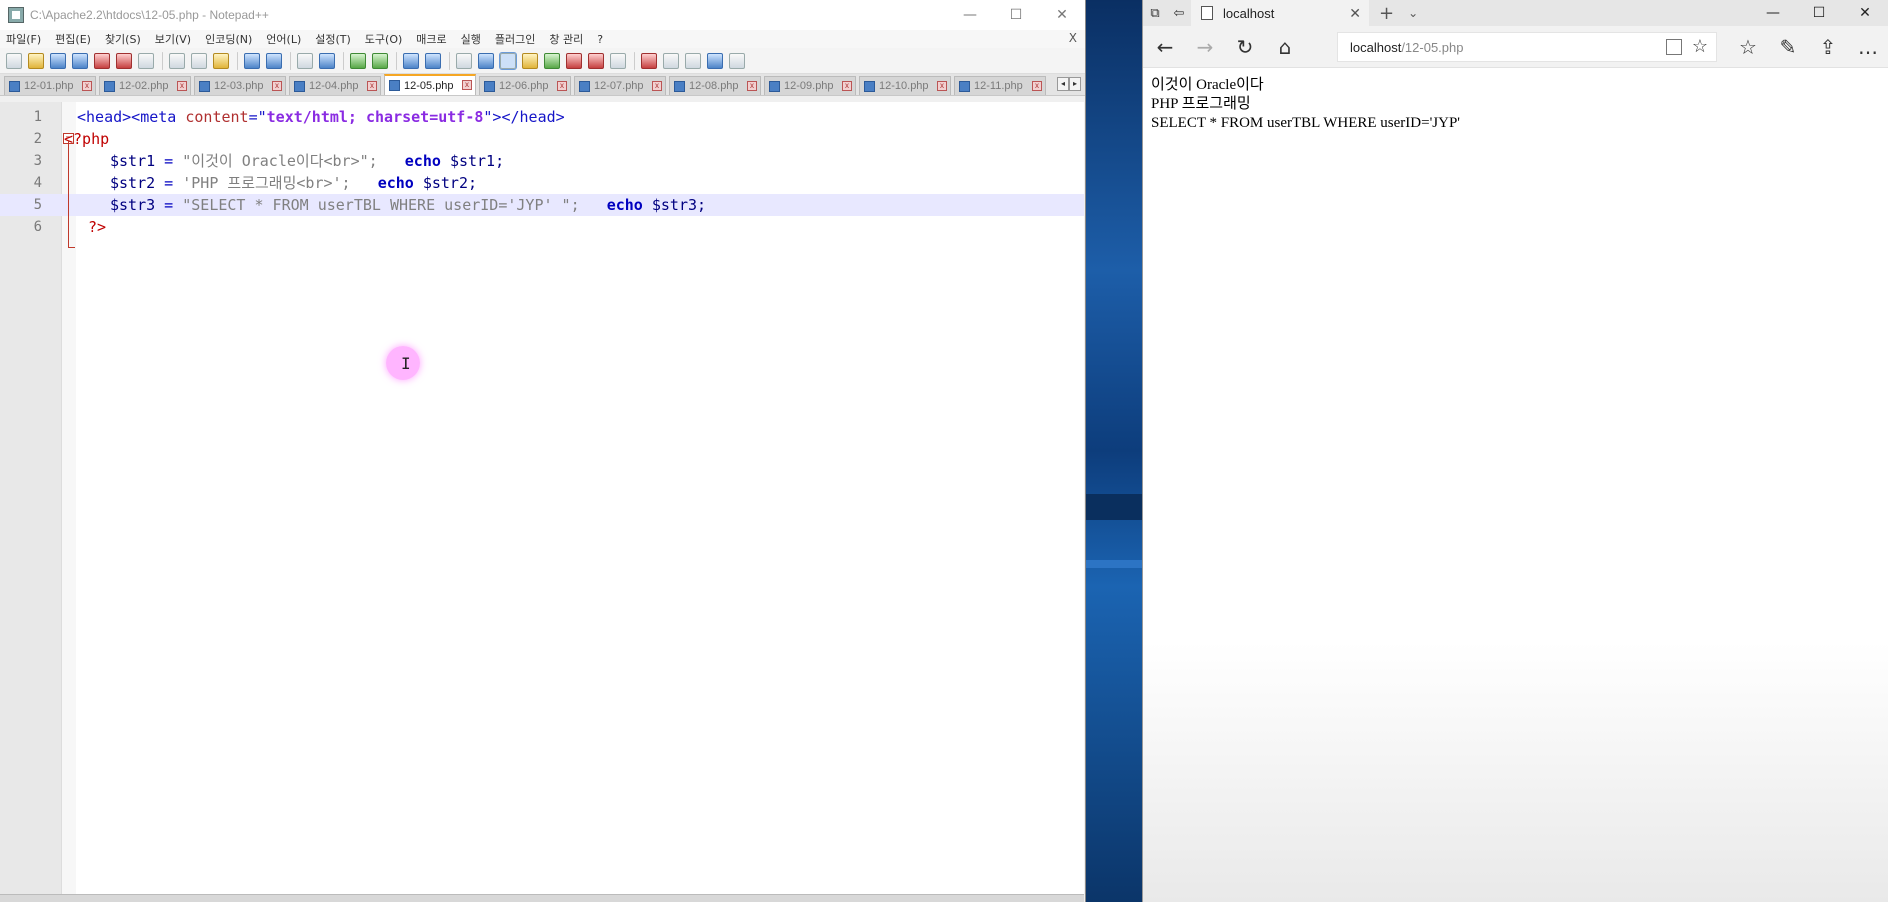 Image resolution: width=1888 pixels, height=902 pixels. Describe the element at coordinates (146, 60) in the screenshot. I see `print-icon` at that location.